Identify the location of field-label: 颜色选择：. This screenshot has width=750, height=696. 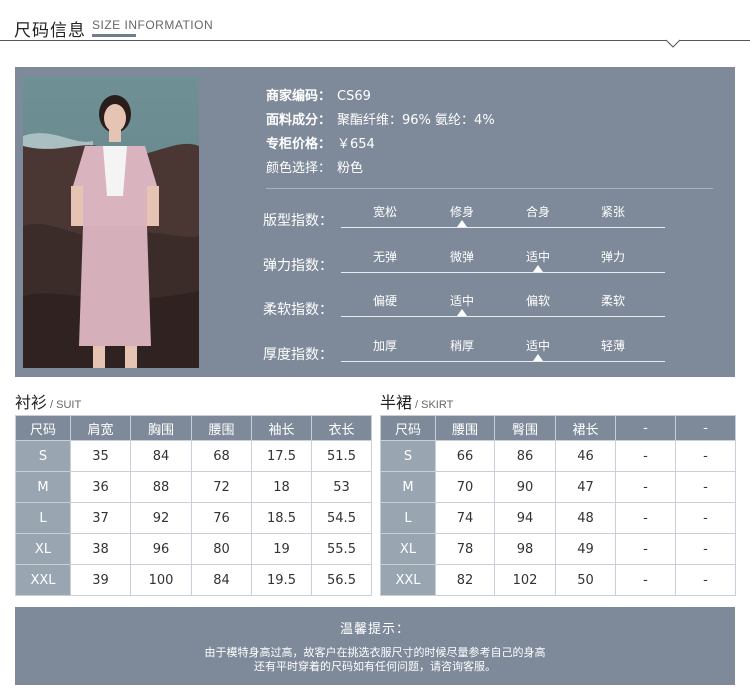
(299, 168).